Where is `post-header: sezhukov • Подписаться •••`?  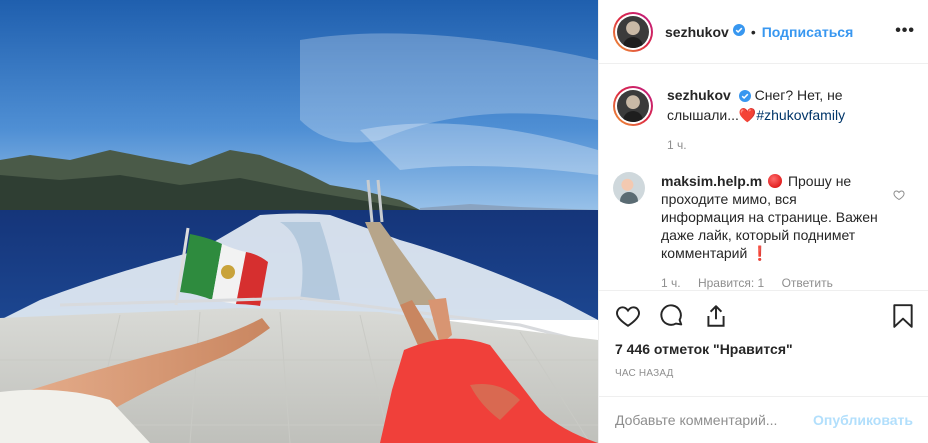
post-header: sezhukov • Подписаться ••• is located at coordinates (763, 32).